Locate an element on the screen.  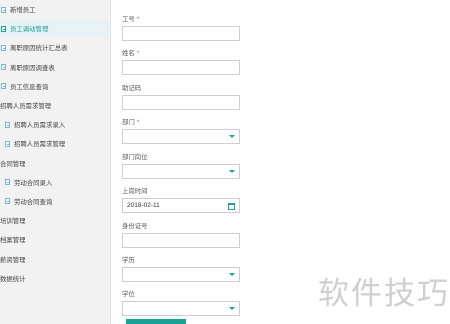
sidebar-item: 合同管理 is located at coordinates (55, 163).